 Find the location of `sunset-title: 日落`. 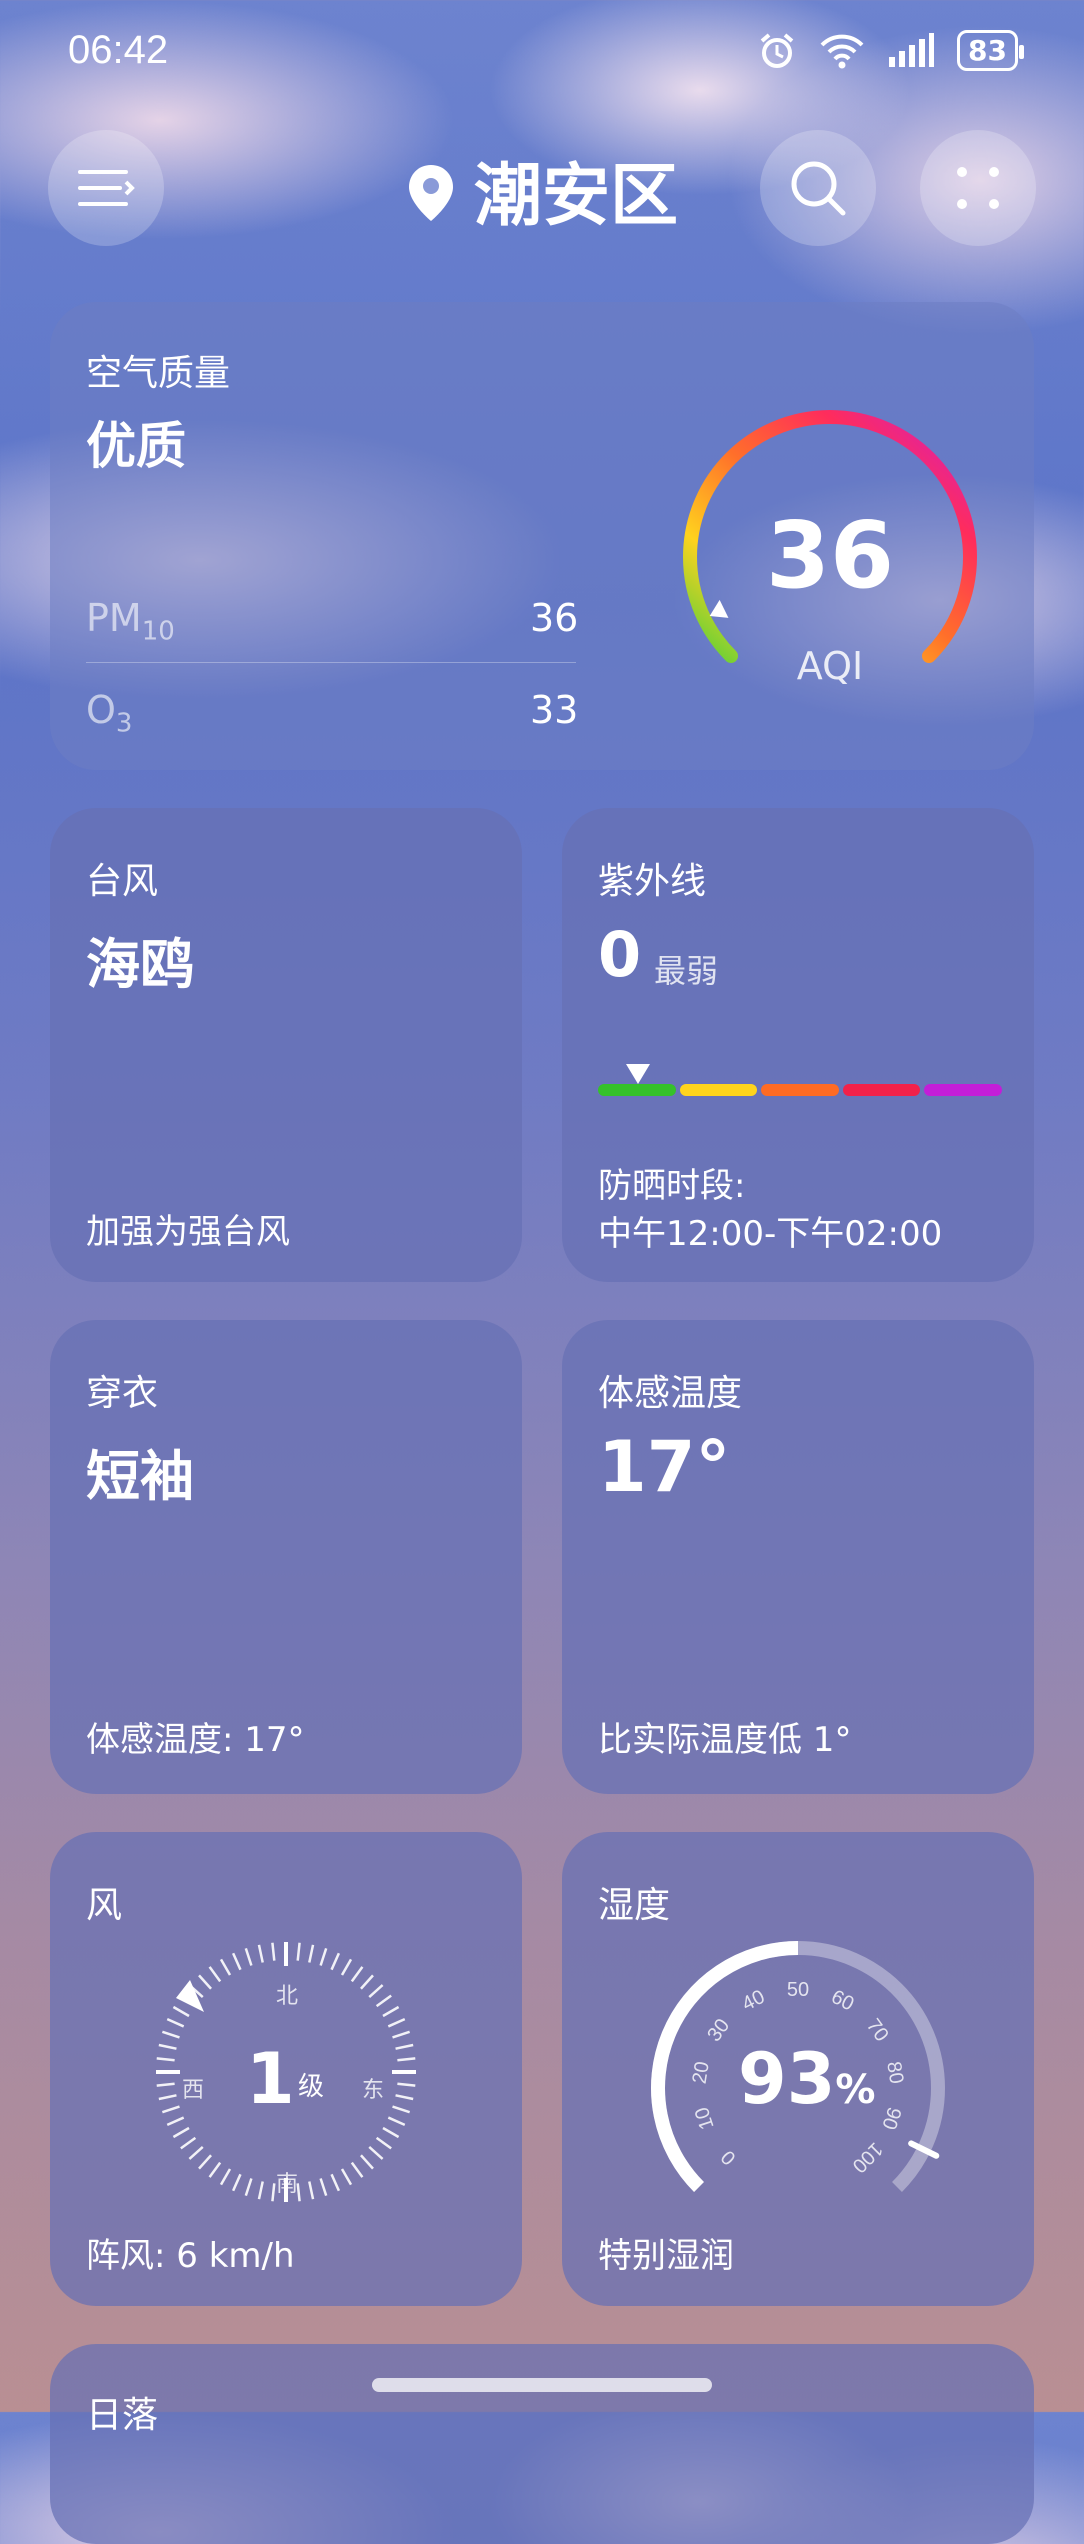

sunset-title: 日落 is located at coordinates (122, 2415).